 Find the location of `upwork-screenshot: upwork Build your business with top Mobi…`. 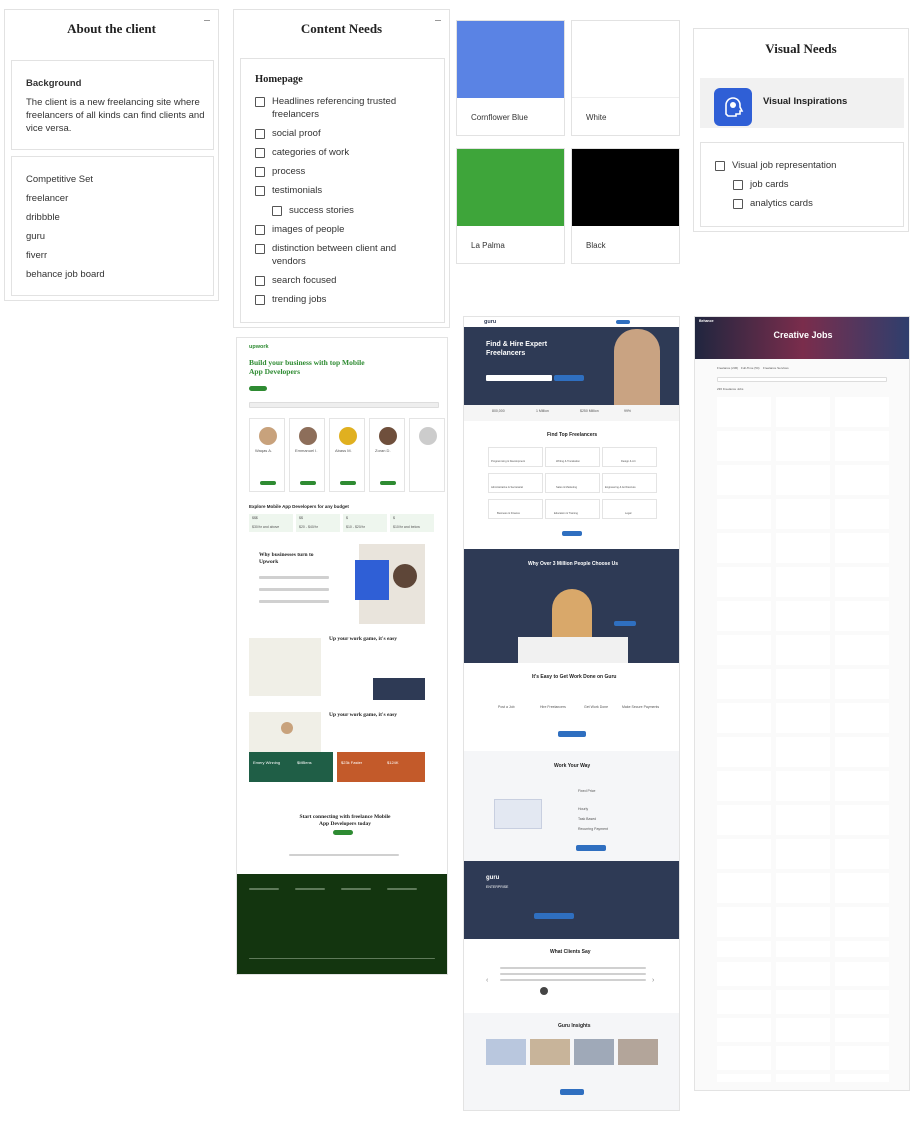

upwork-screenshot: upwork Build your business with top Mobi… is located at coordinates (342, 656).